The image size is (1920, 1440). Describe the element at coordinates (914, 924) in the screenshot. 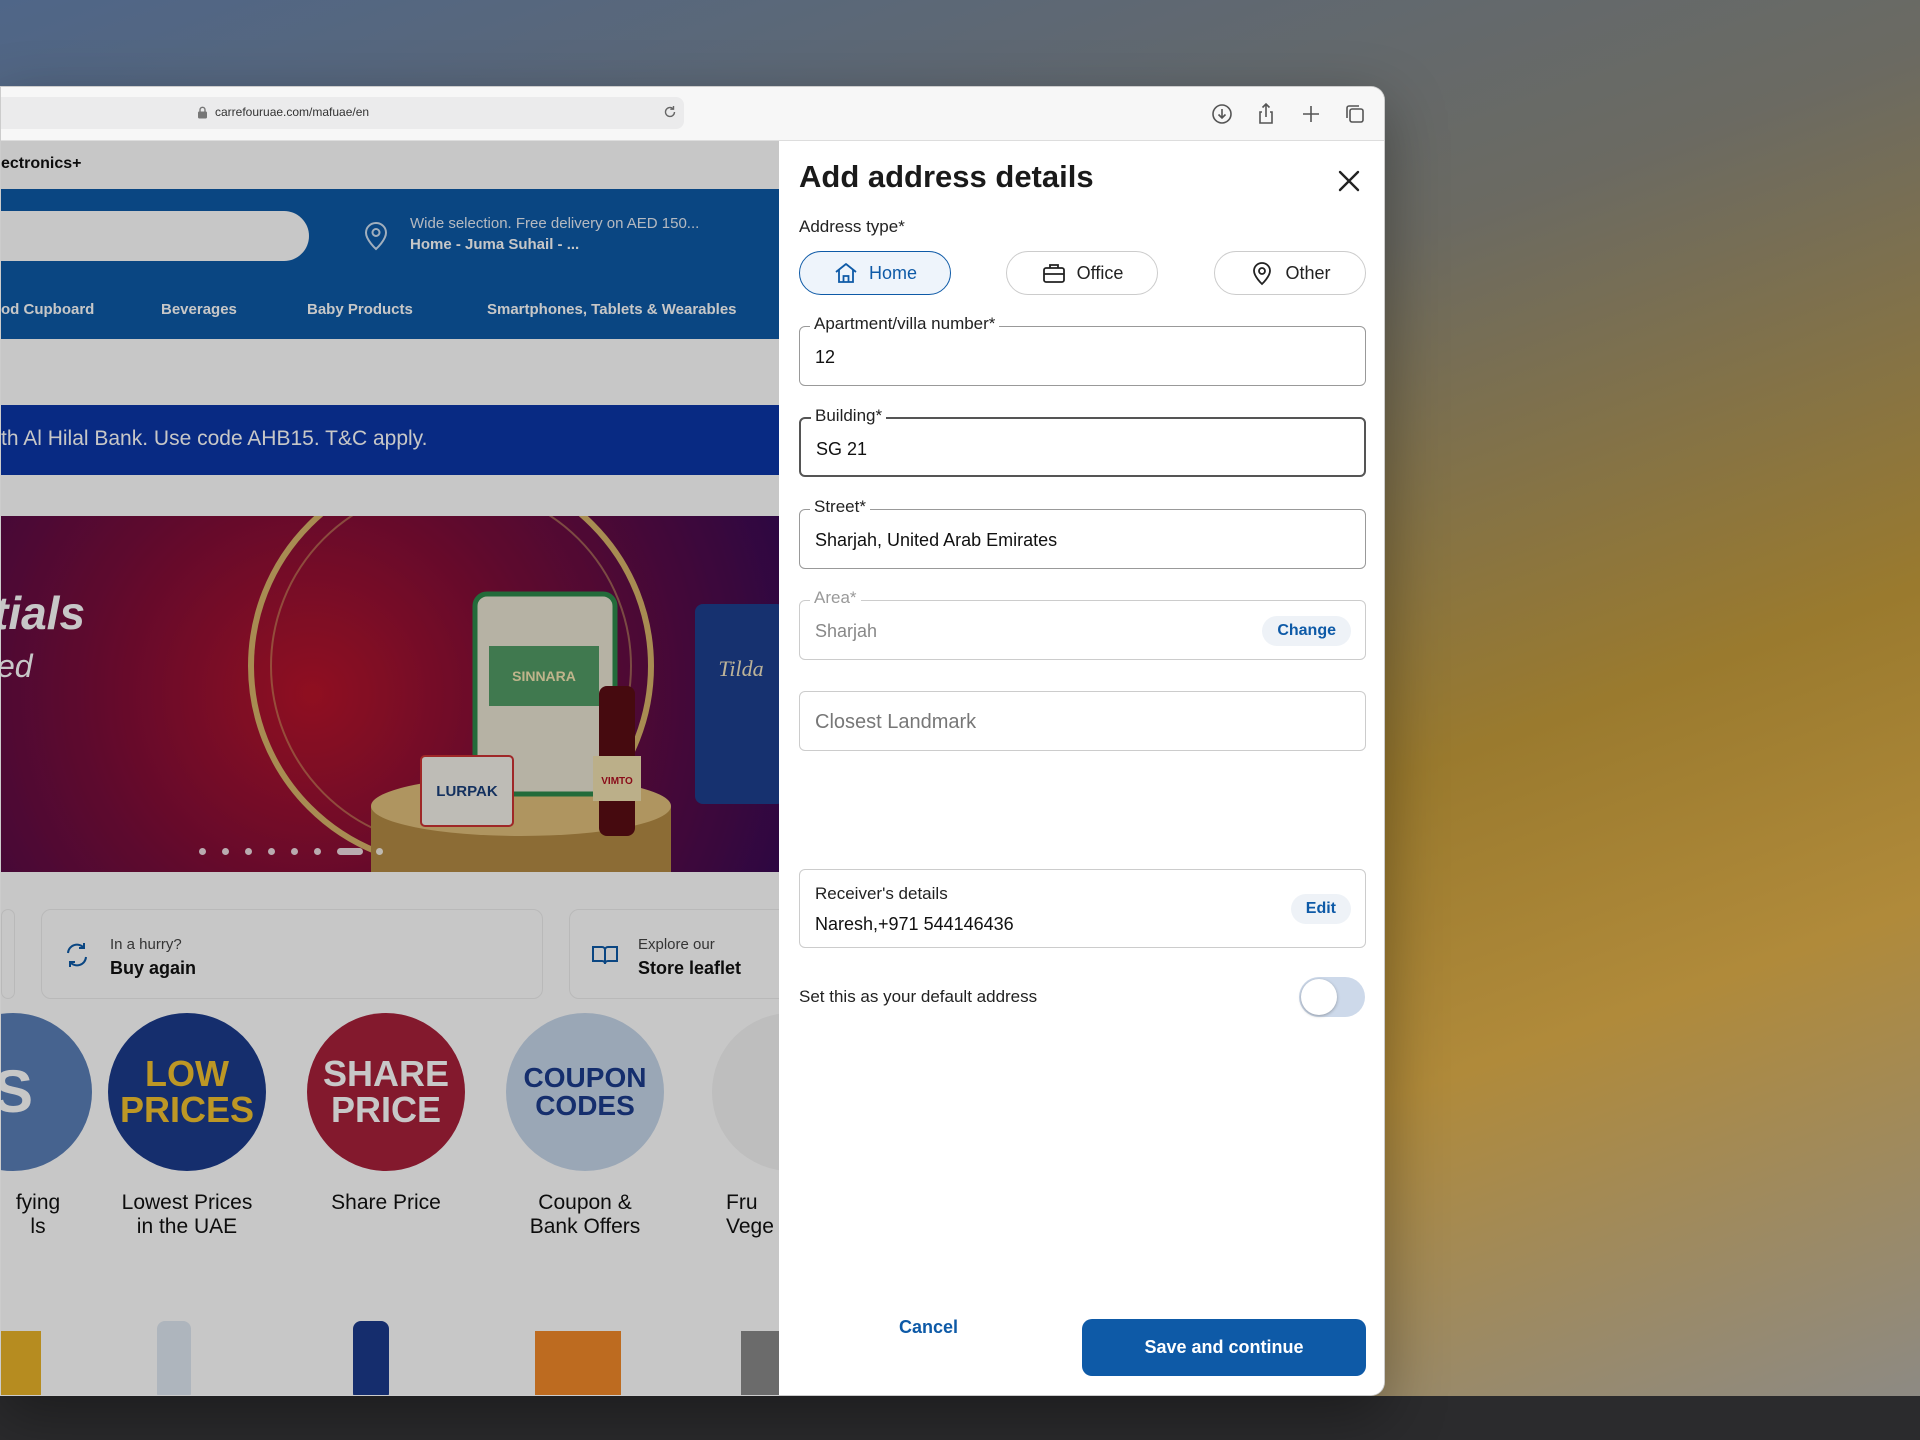

I see `receiver-value: Naresh,+971 544146436` at that location.